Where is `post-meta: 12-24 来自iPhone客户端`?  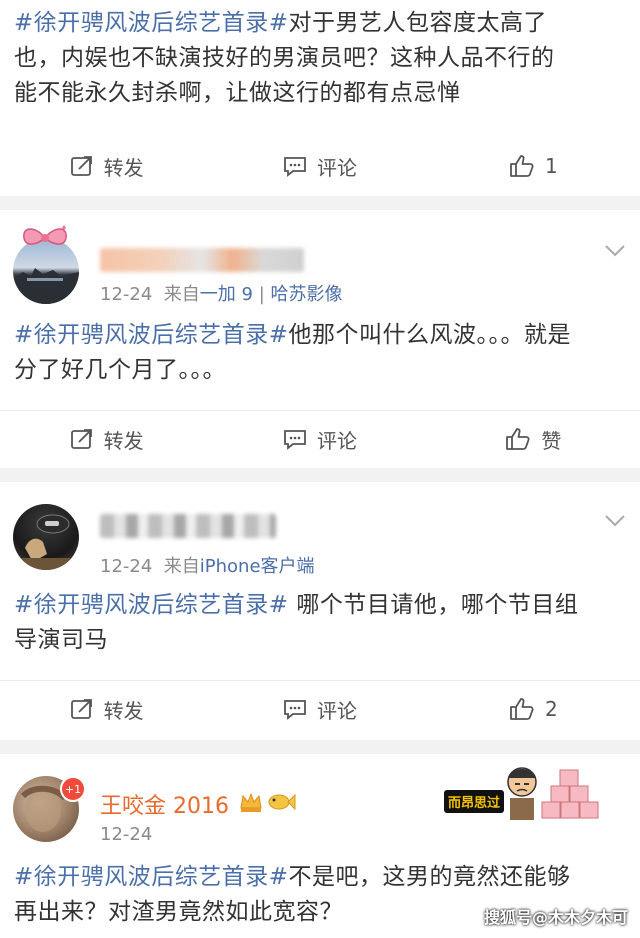 post-meta: 12-24 来自iPhone客户端 is located at coordinates (207, 566).